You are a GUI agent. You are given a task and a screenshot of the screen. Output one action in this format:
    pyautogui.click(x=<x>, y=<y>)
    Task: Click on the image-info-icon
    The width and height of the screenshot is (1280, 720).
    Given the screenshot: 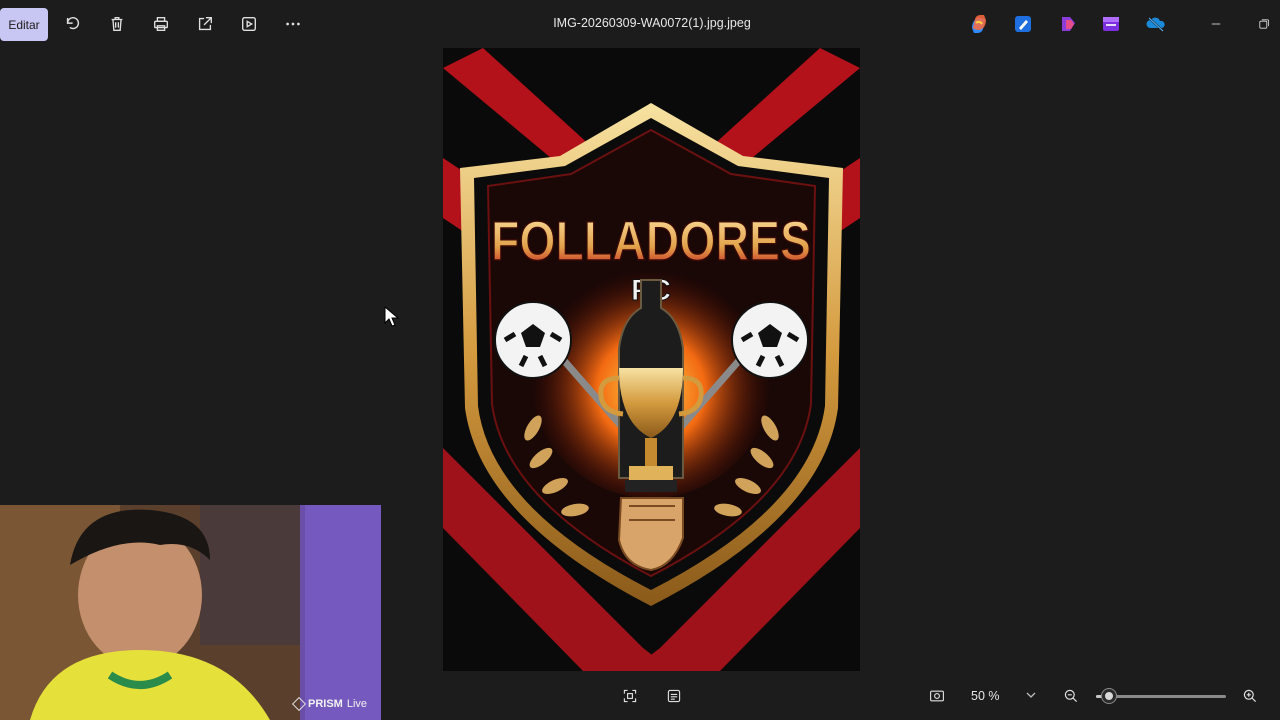 What is the action you would take?
    pyautogui.click(x=674, y=696)
    